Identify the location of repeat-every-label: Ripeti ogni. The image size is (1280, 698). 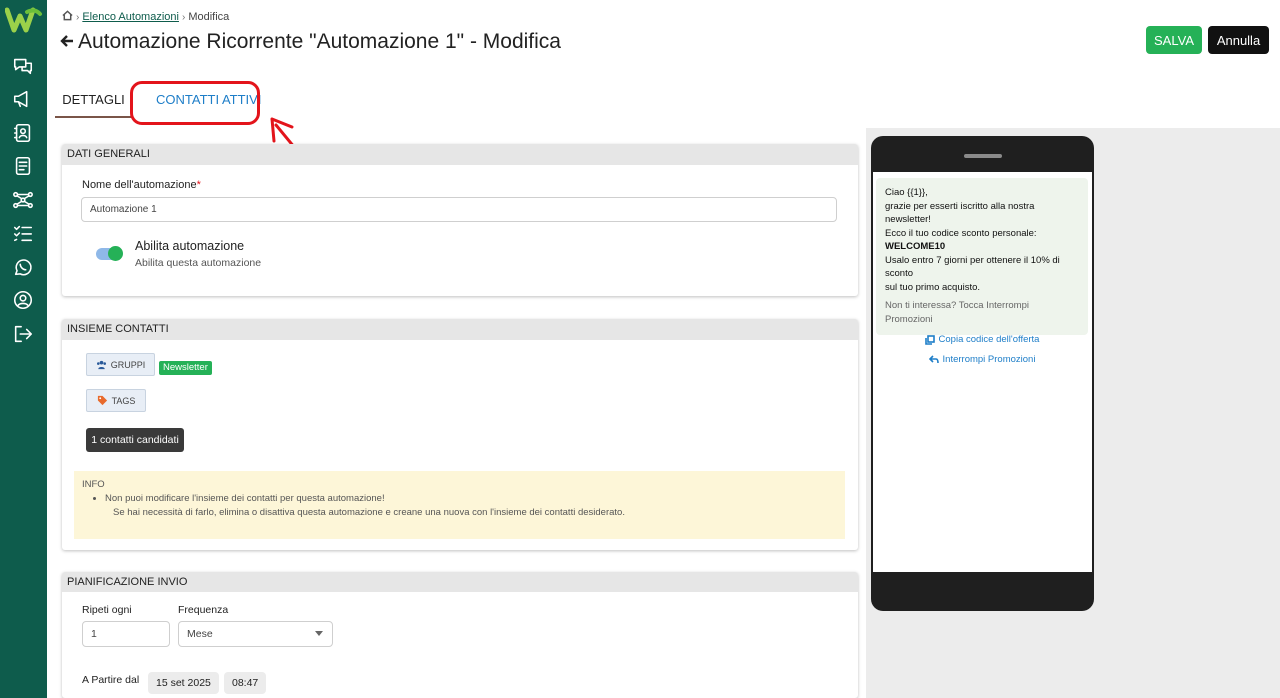
(107, 610).